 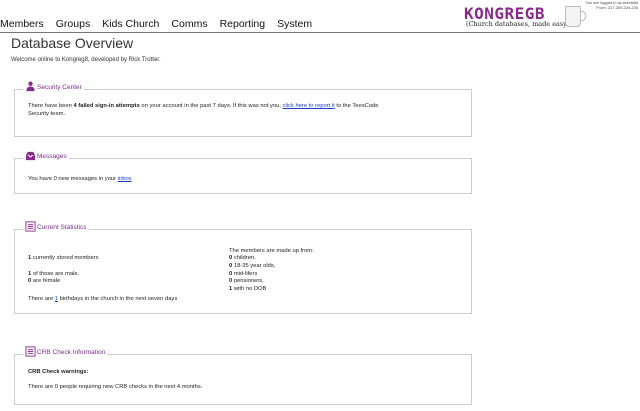 I want to click on children-stat: 0 children,, so click(x=242, y=258).